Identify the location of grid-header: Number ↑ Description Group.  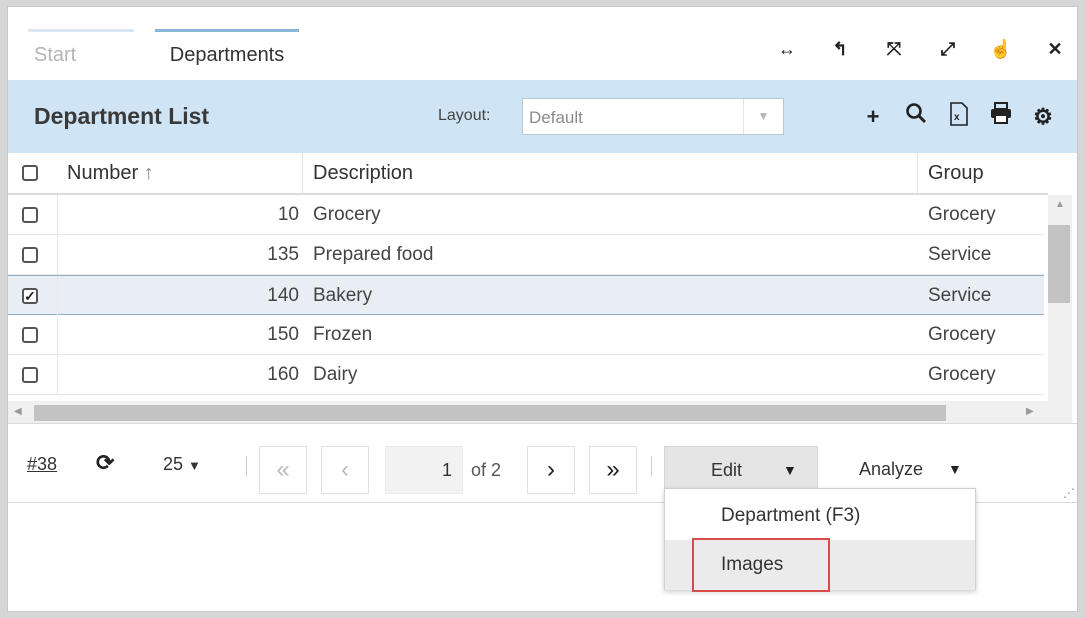
(528, 174).